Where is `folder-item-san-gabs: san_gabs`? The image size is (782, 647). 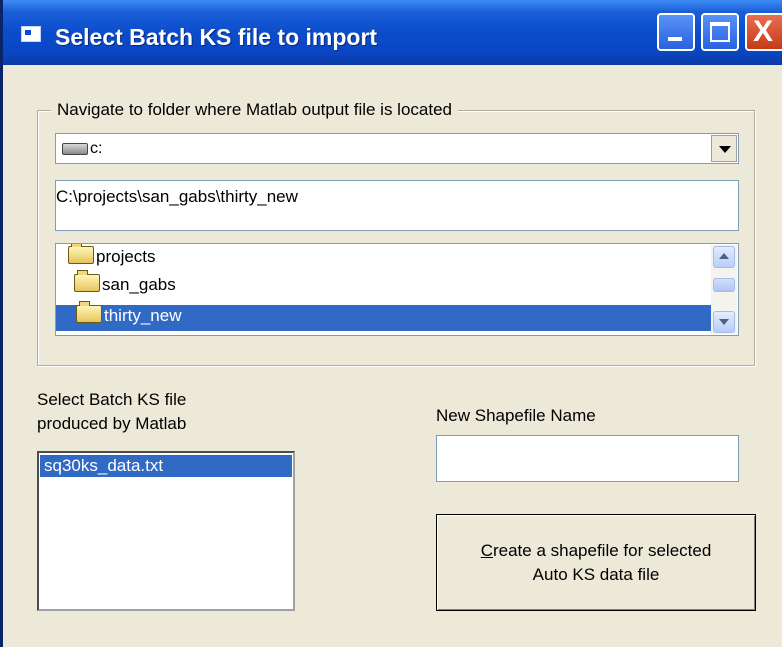 folder-item-san-gabs: san_gabs is located at coordinates (125, 285).